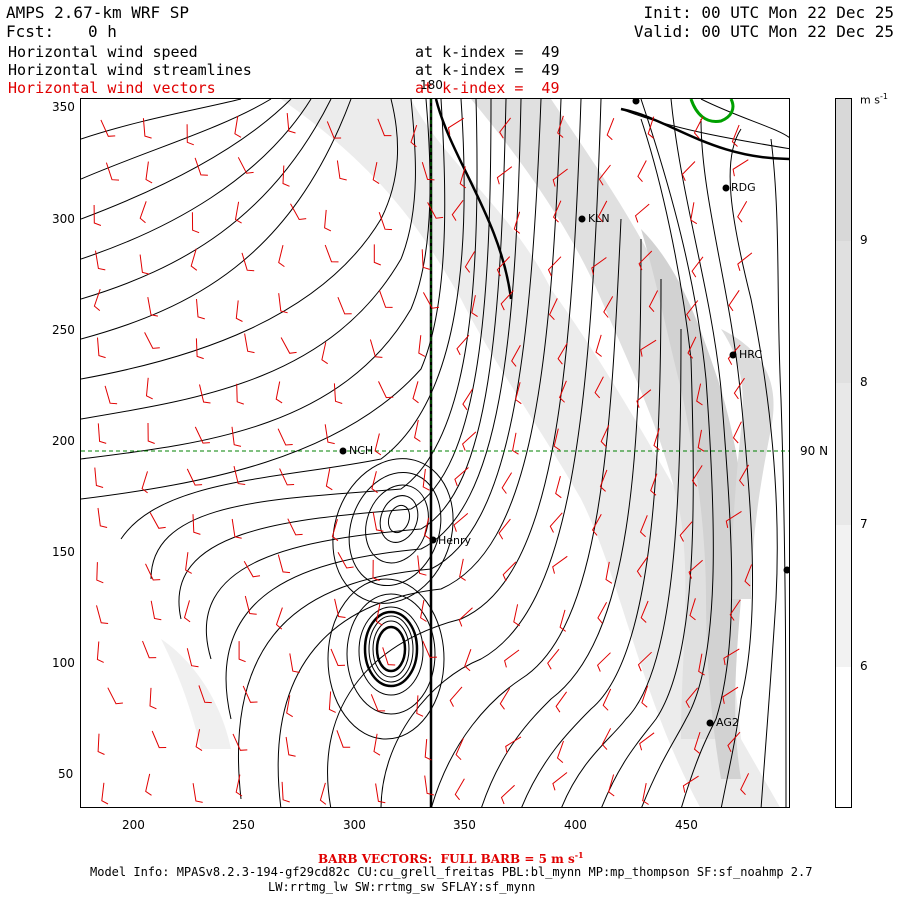 Image resolution: width=900 pixels, height=900 pixels. I want to click on y-tick-100: 100, so click(63, 663).